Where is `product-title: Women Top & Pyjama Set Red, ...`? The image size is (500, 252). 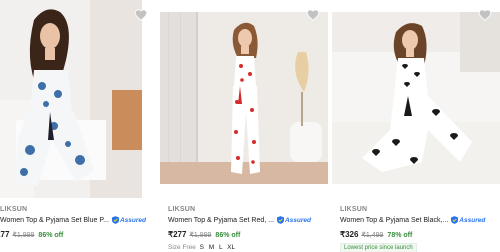
product-title: Women Top & Pyjama Set Red, ... is located at coordinates (221, 220).